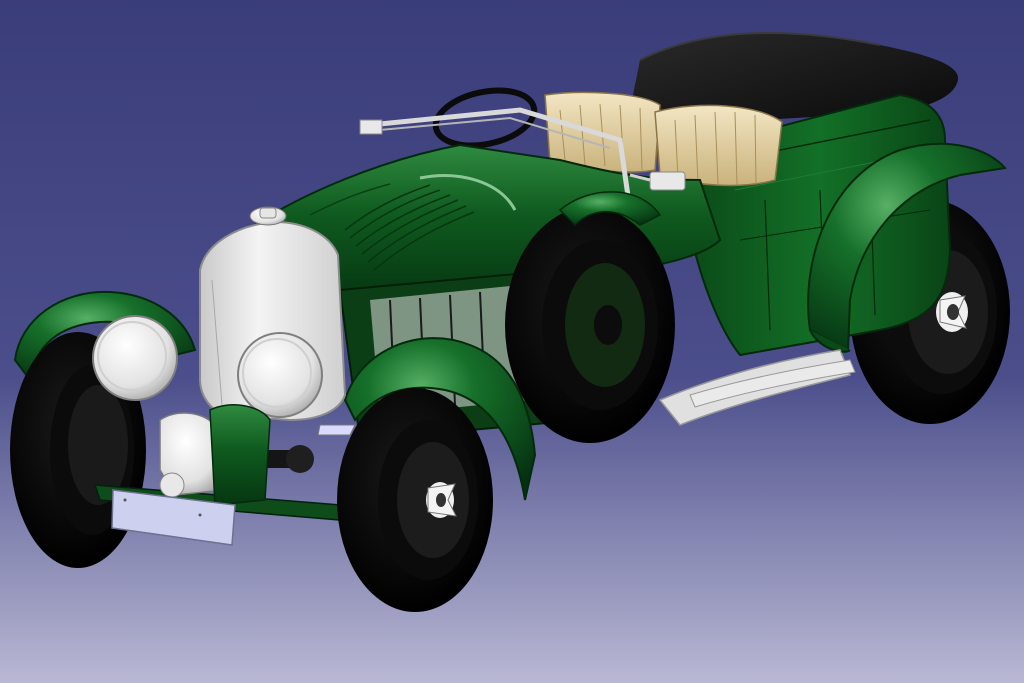 The height and width of the screenshot is (683, 1024). I want to click on headlamp-left, so click(135, 358).